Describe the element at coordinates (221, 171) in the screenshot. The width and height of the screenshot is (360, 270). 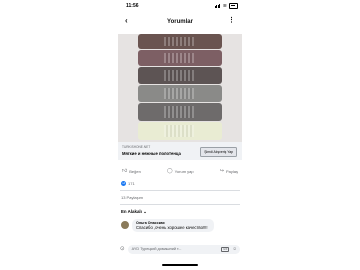
I see `share-icon: ↪` at that location.